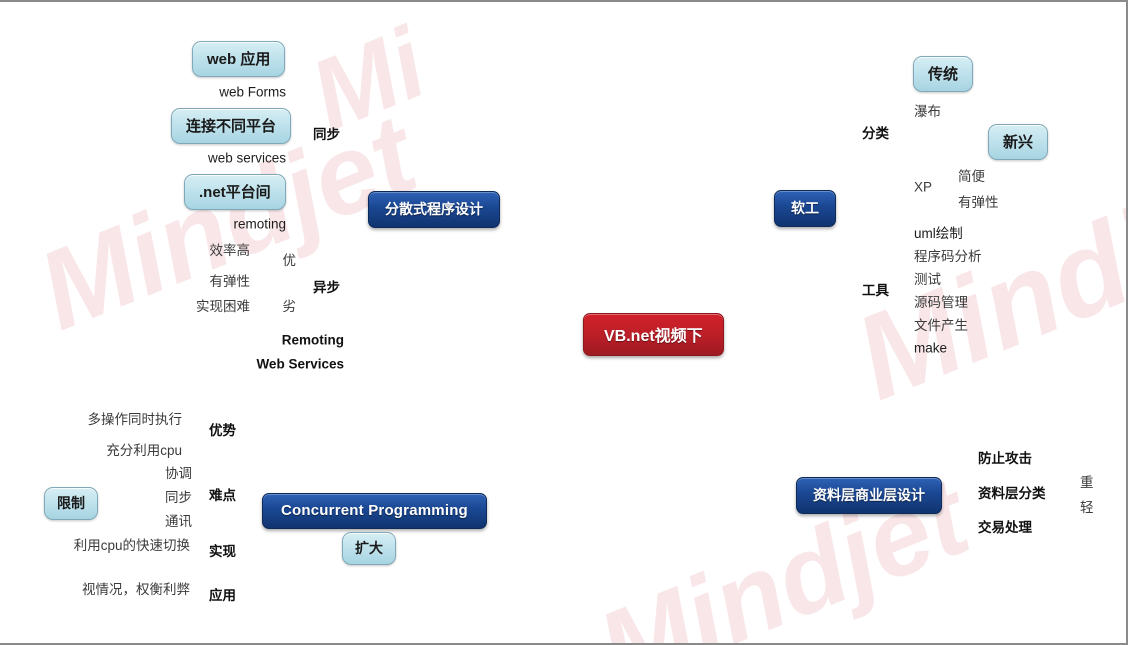  I want to click on subtopic-testing: 测试, so click(927, 278).